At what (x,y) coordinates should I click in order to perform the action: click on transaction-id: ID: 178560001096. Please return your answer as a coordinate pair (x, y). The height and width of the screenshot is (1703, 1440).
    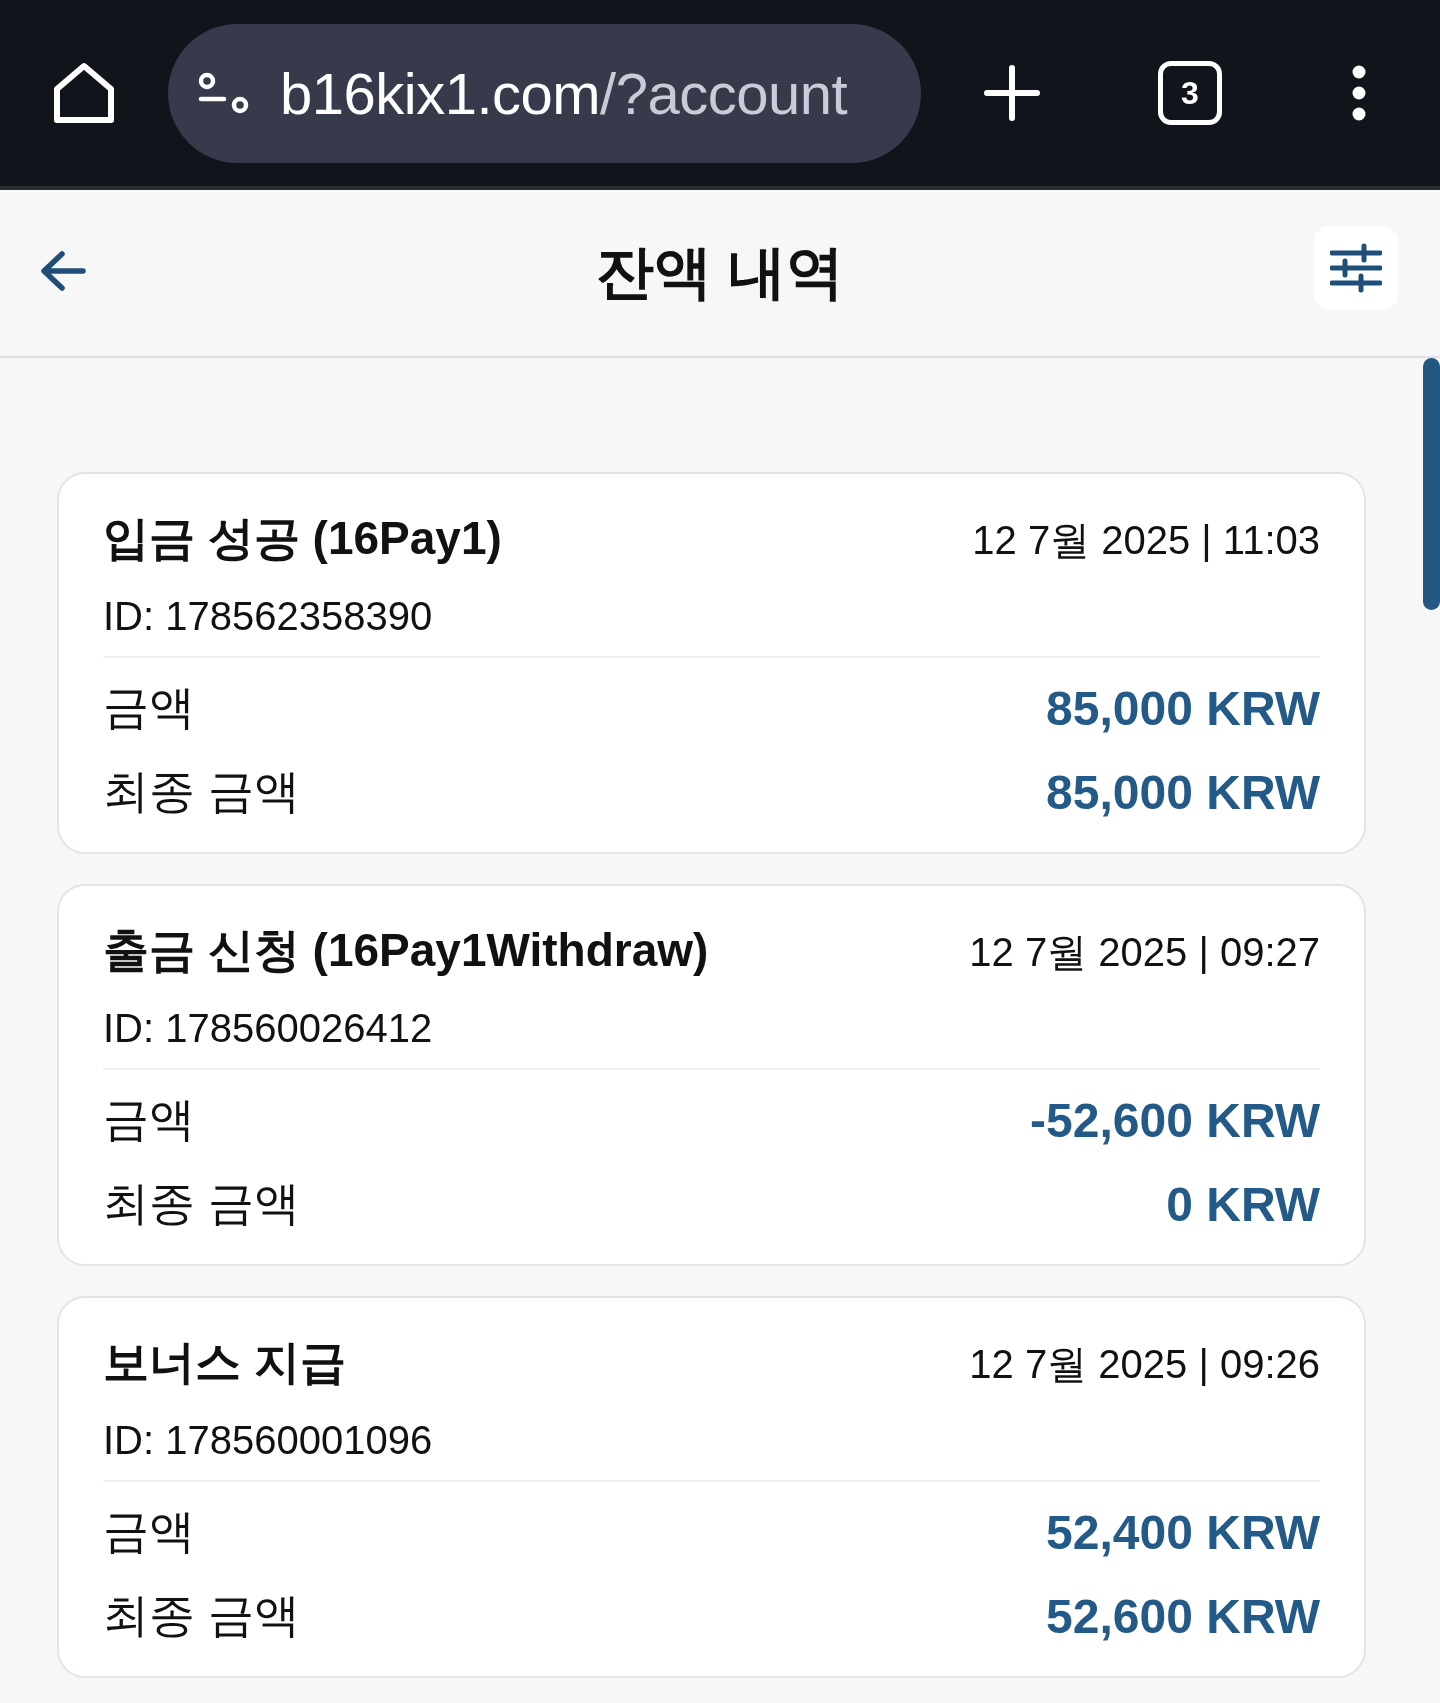
    Looking at the image, I should click on (268, 1440).